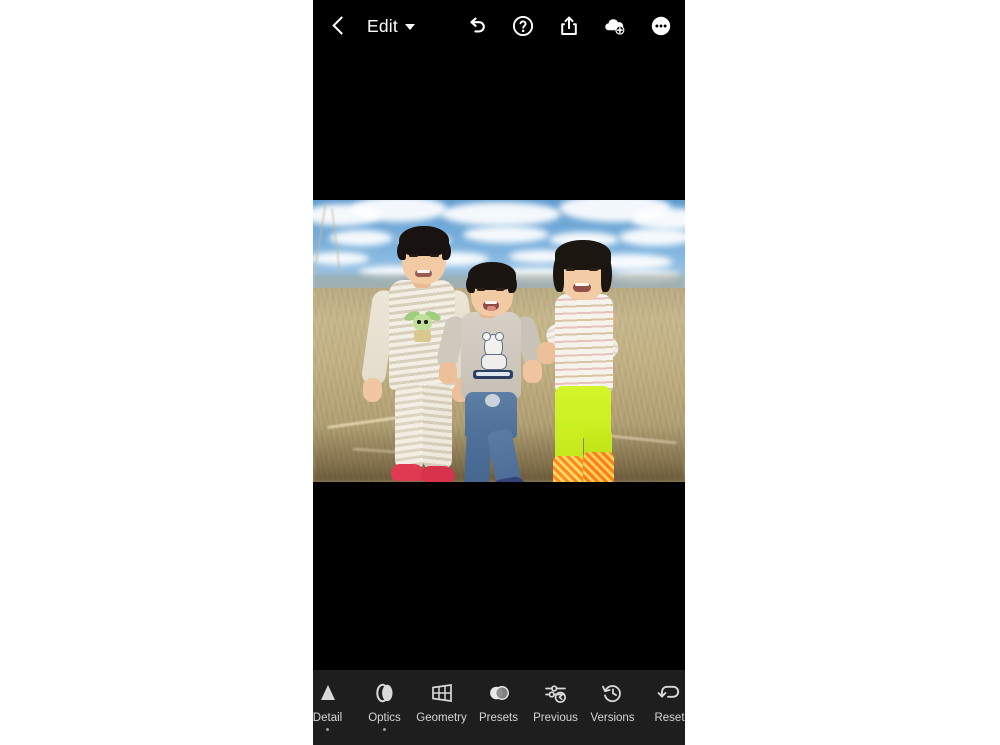 Image resolution: width=1000 pixels, height=745 pixels. Describe the element at coordinates (499, 693) in the screenshot. I see `presets-circles-icon` at that location.